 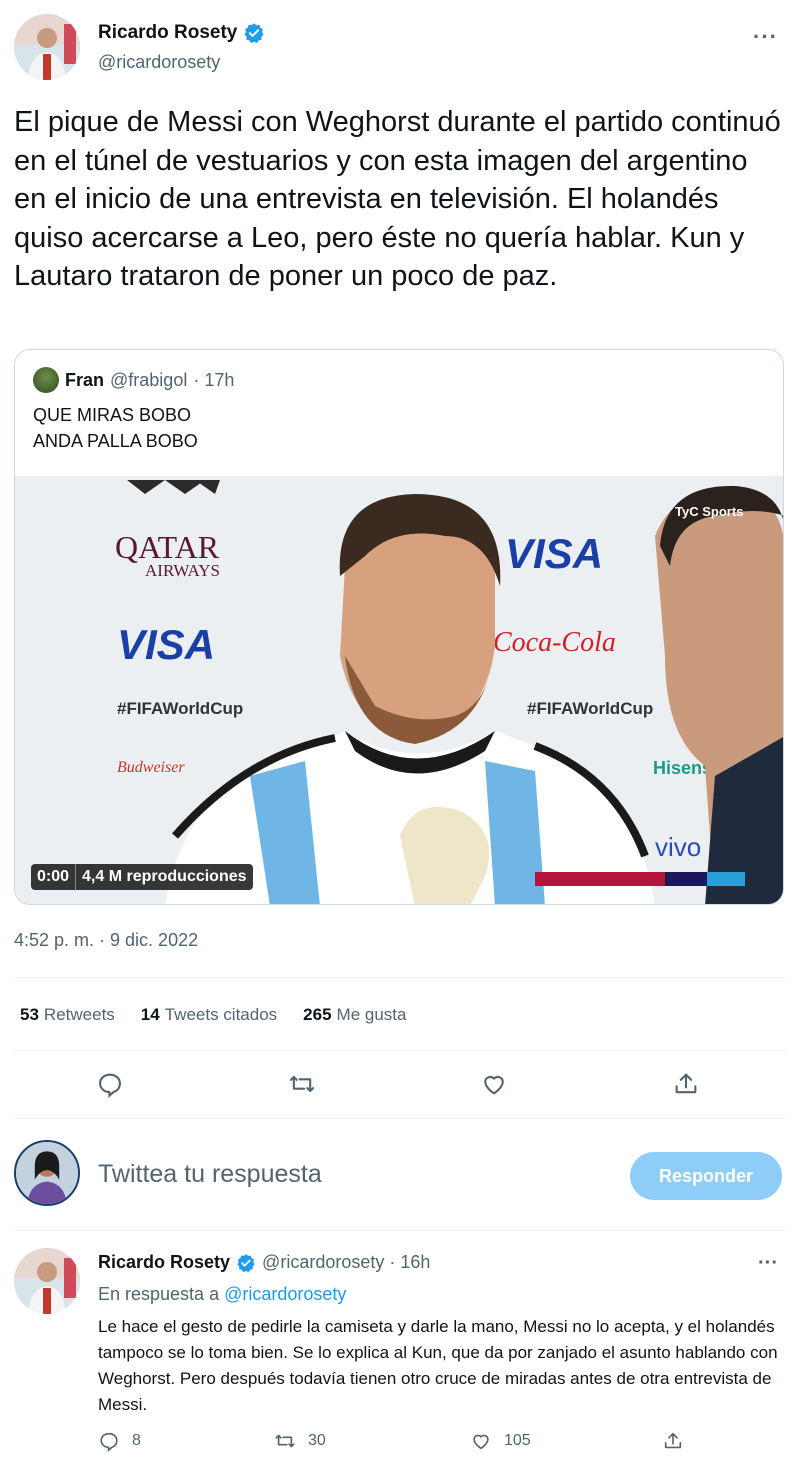 I want to click on replying-to-line: En respuesta a @ricardorosety, so click(x=222, y=1294).